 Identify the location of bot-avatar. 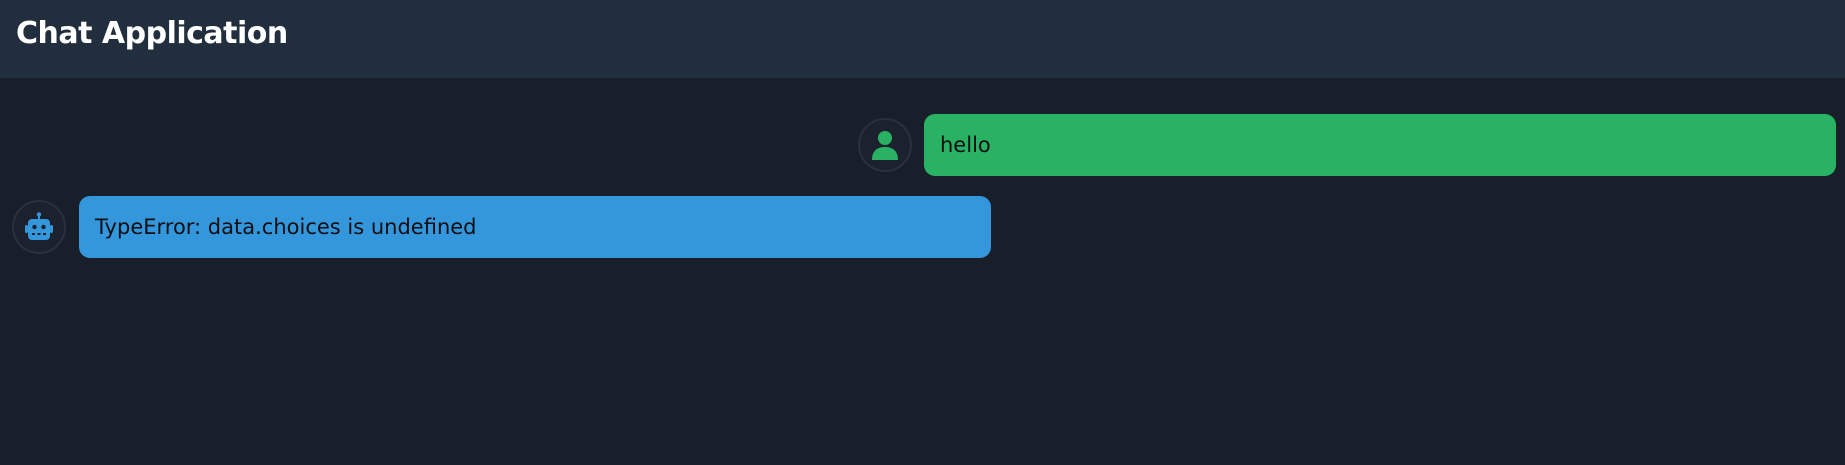
(39, 227).